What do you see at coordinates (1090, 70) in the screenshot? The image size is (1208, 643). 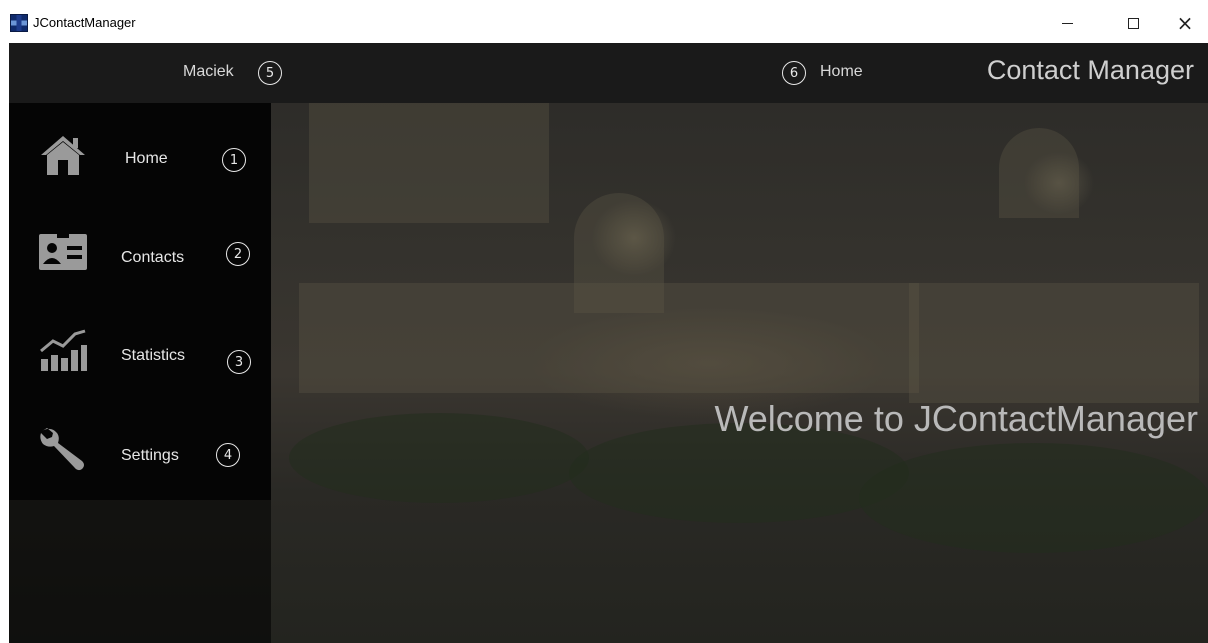 I see `page-title: Contact Manager` at bounding box center [1090, 70].